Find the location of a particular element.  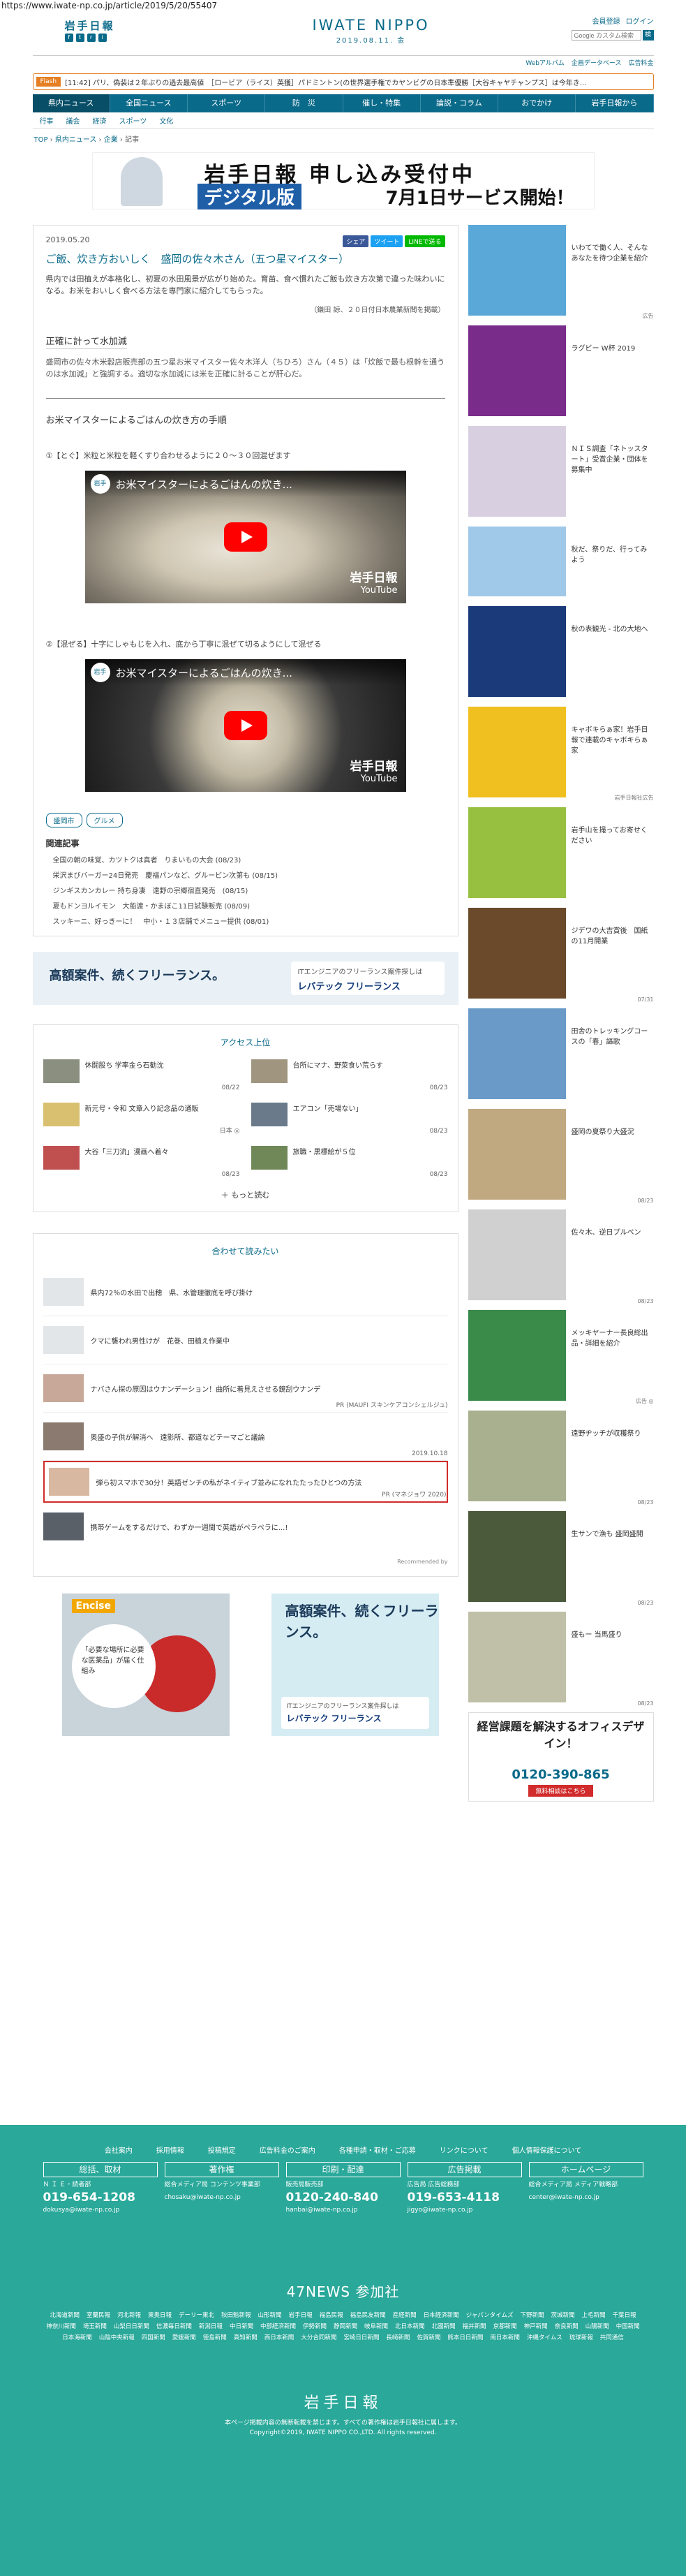

member-paper-link: 京都新聞 is located at coordinates (505, 2326).